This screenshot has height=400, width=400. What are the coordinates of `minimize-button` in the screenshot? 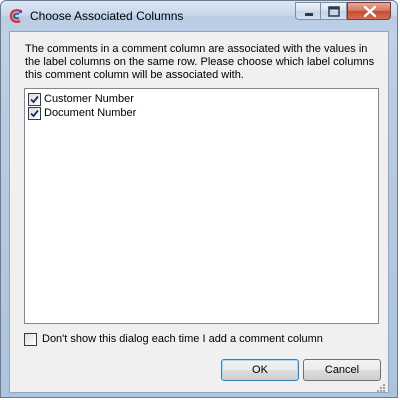 It's located at (308, 11).